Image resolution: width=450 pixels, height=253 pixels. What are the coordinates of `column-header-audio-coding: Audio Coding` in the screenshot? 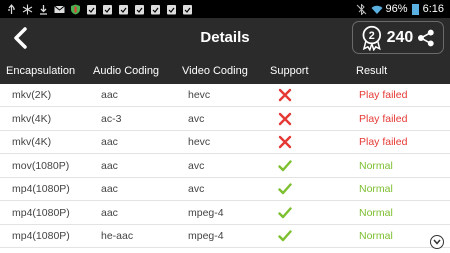 It's located at (126, 71).